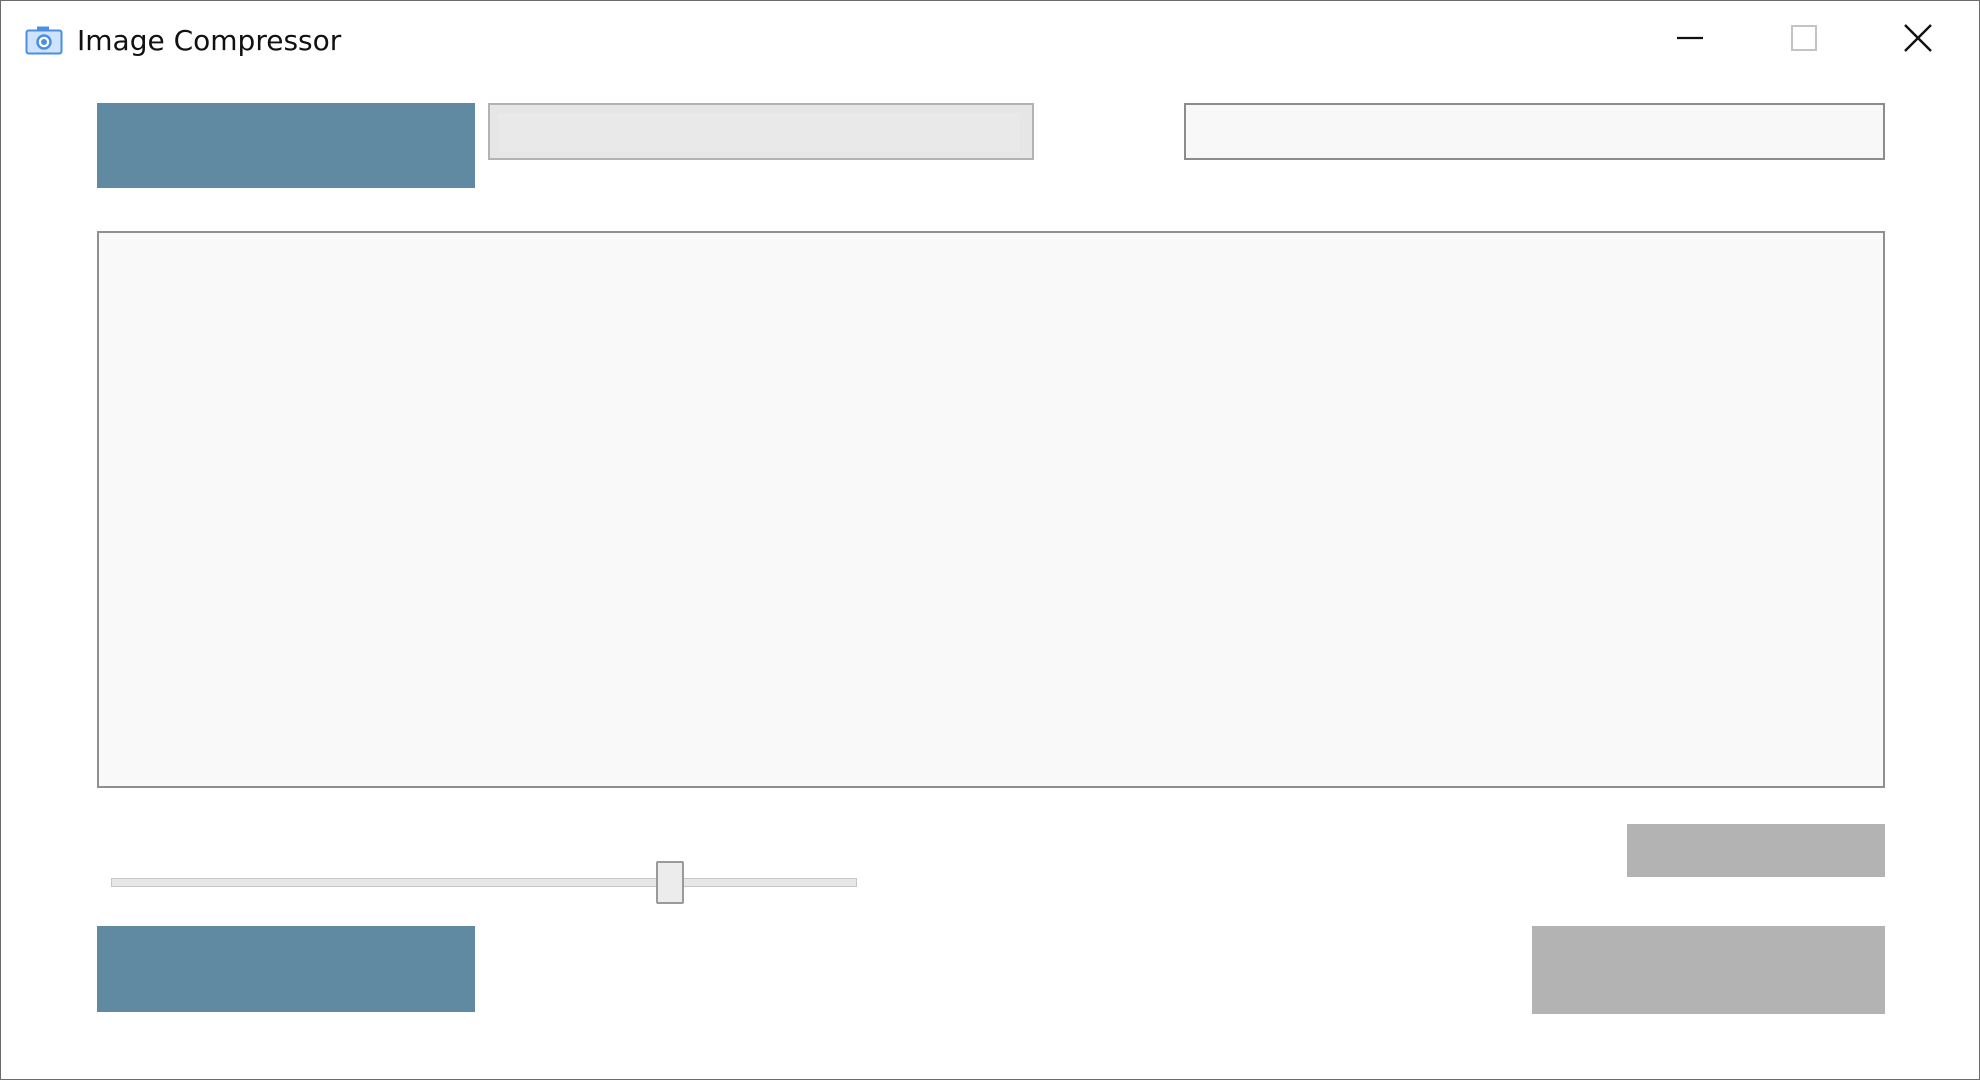 This screenshot has height=1080, width=1980. I want to click on maximize-icon, so click(1804, 40).